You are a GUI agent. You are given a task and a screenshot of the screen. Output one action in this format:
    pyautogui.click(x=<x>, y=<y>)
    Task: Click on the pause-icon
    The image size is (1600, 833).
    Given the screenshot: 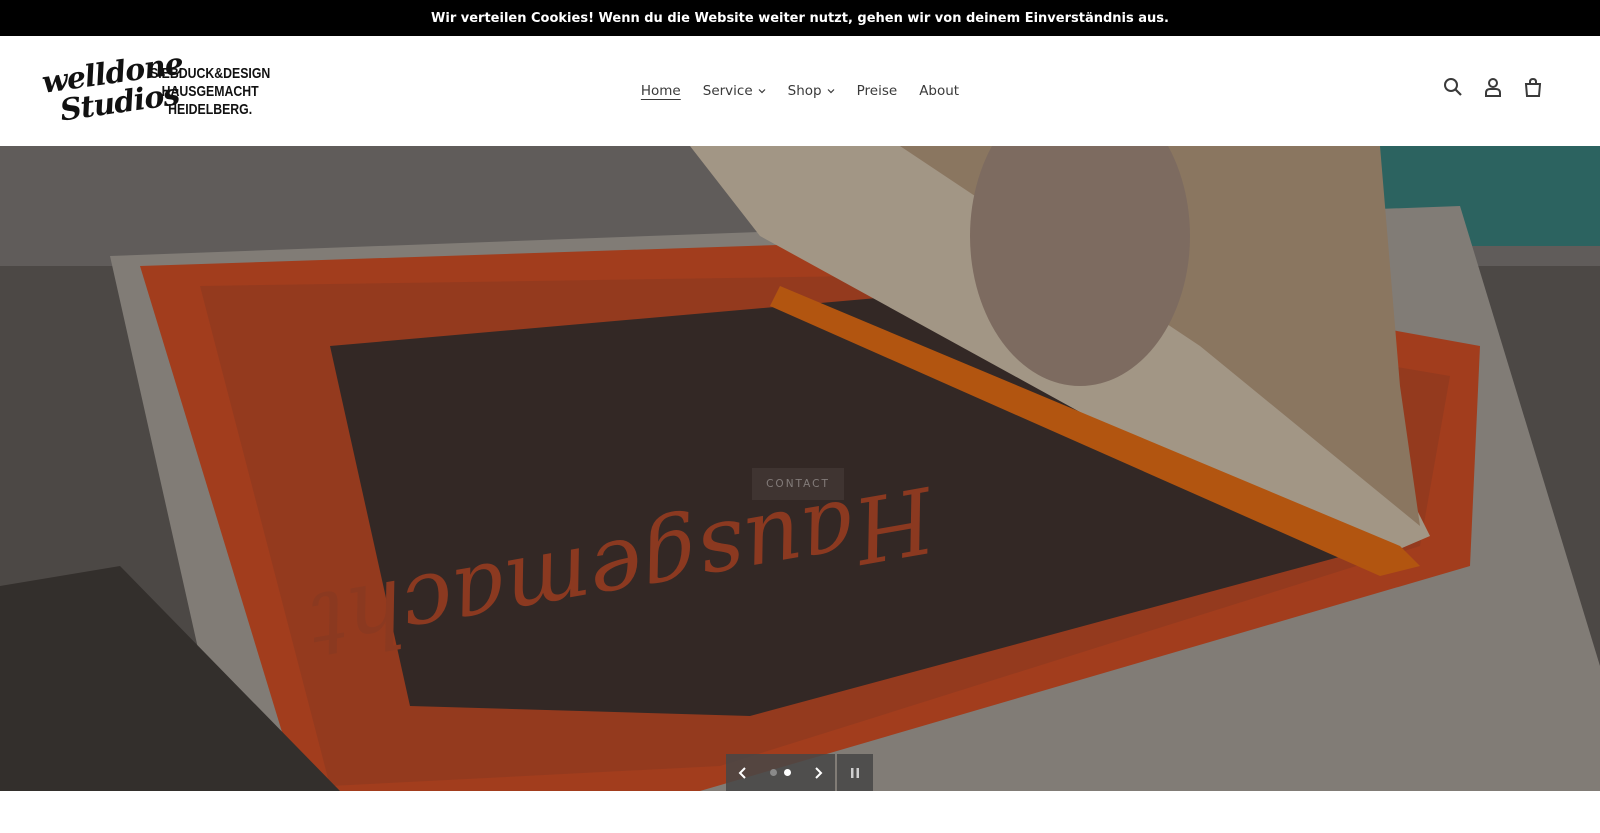 What is the action you would take?
    pyautogui.click(x=855, y=772)
    